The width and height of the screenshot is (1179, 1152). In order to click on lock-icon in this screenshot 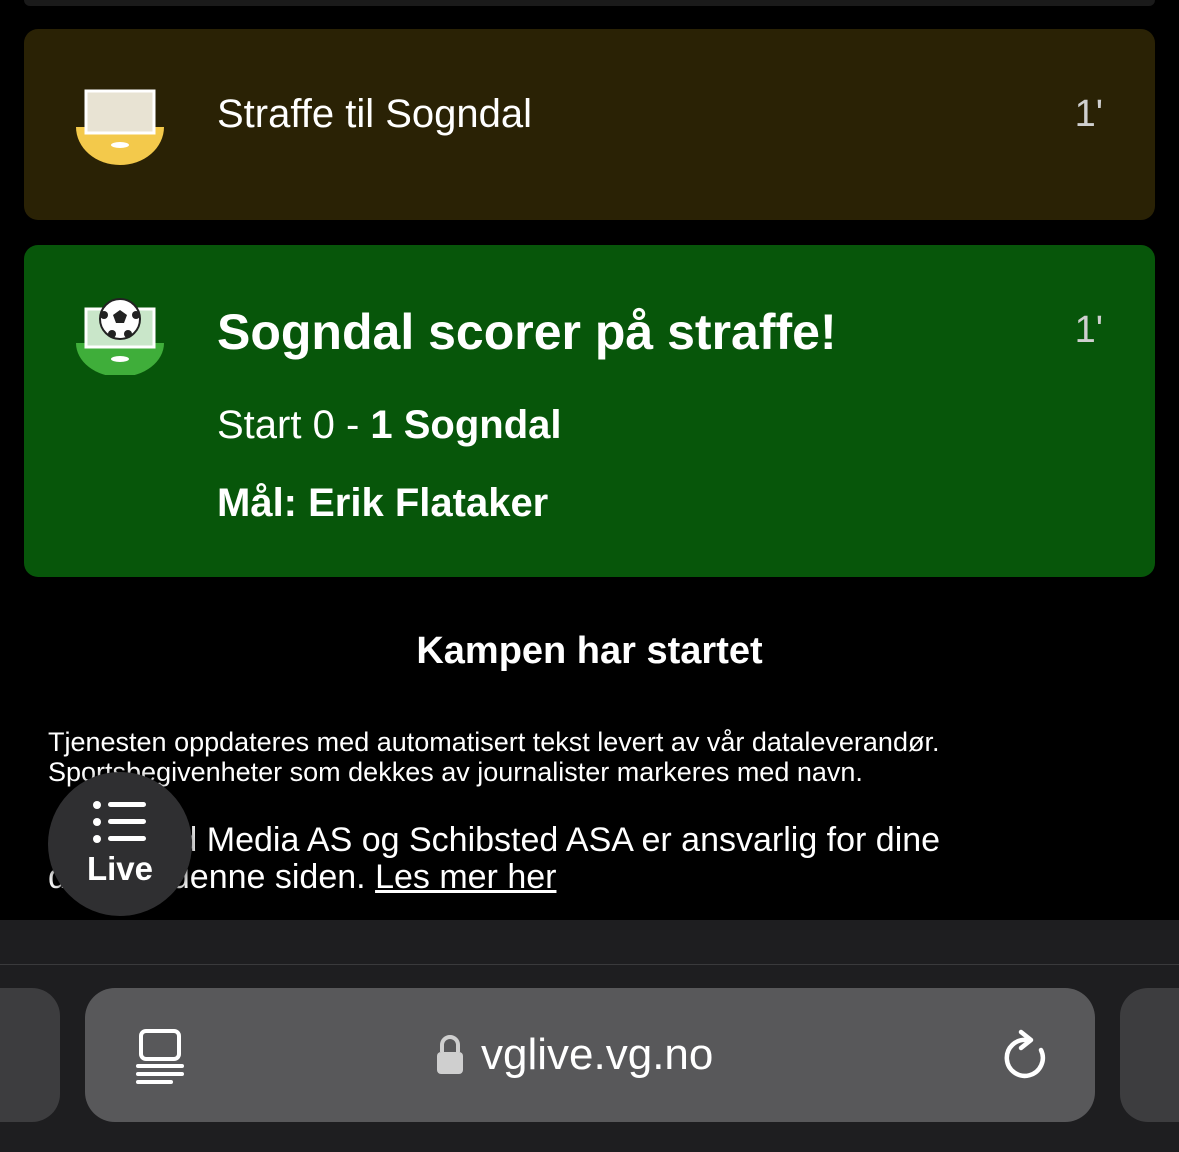, I will do `click(450, 1054)`.